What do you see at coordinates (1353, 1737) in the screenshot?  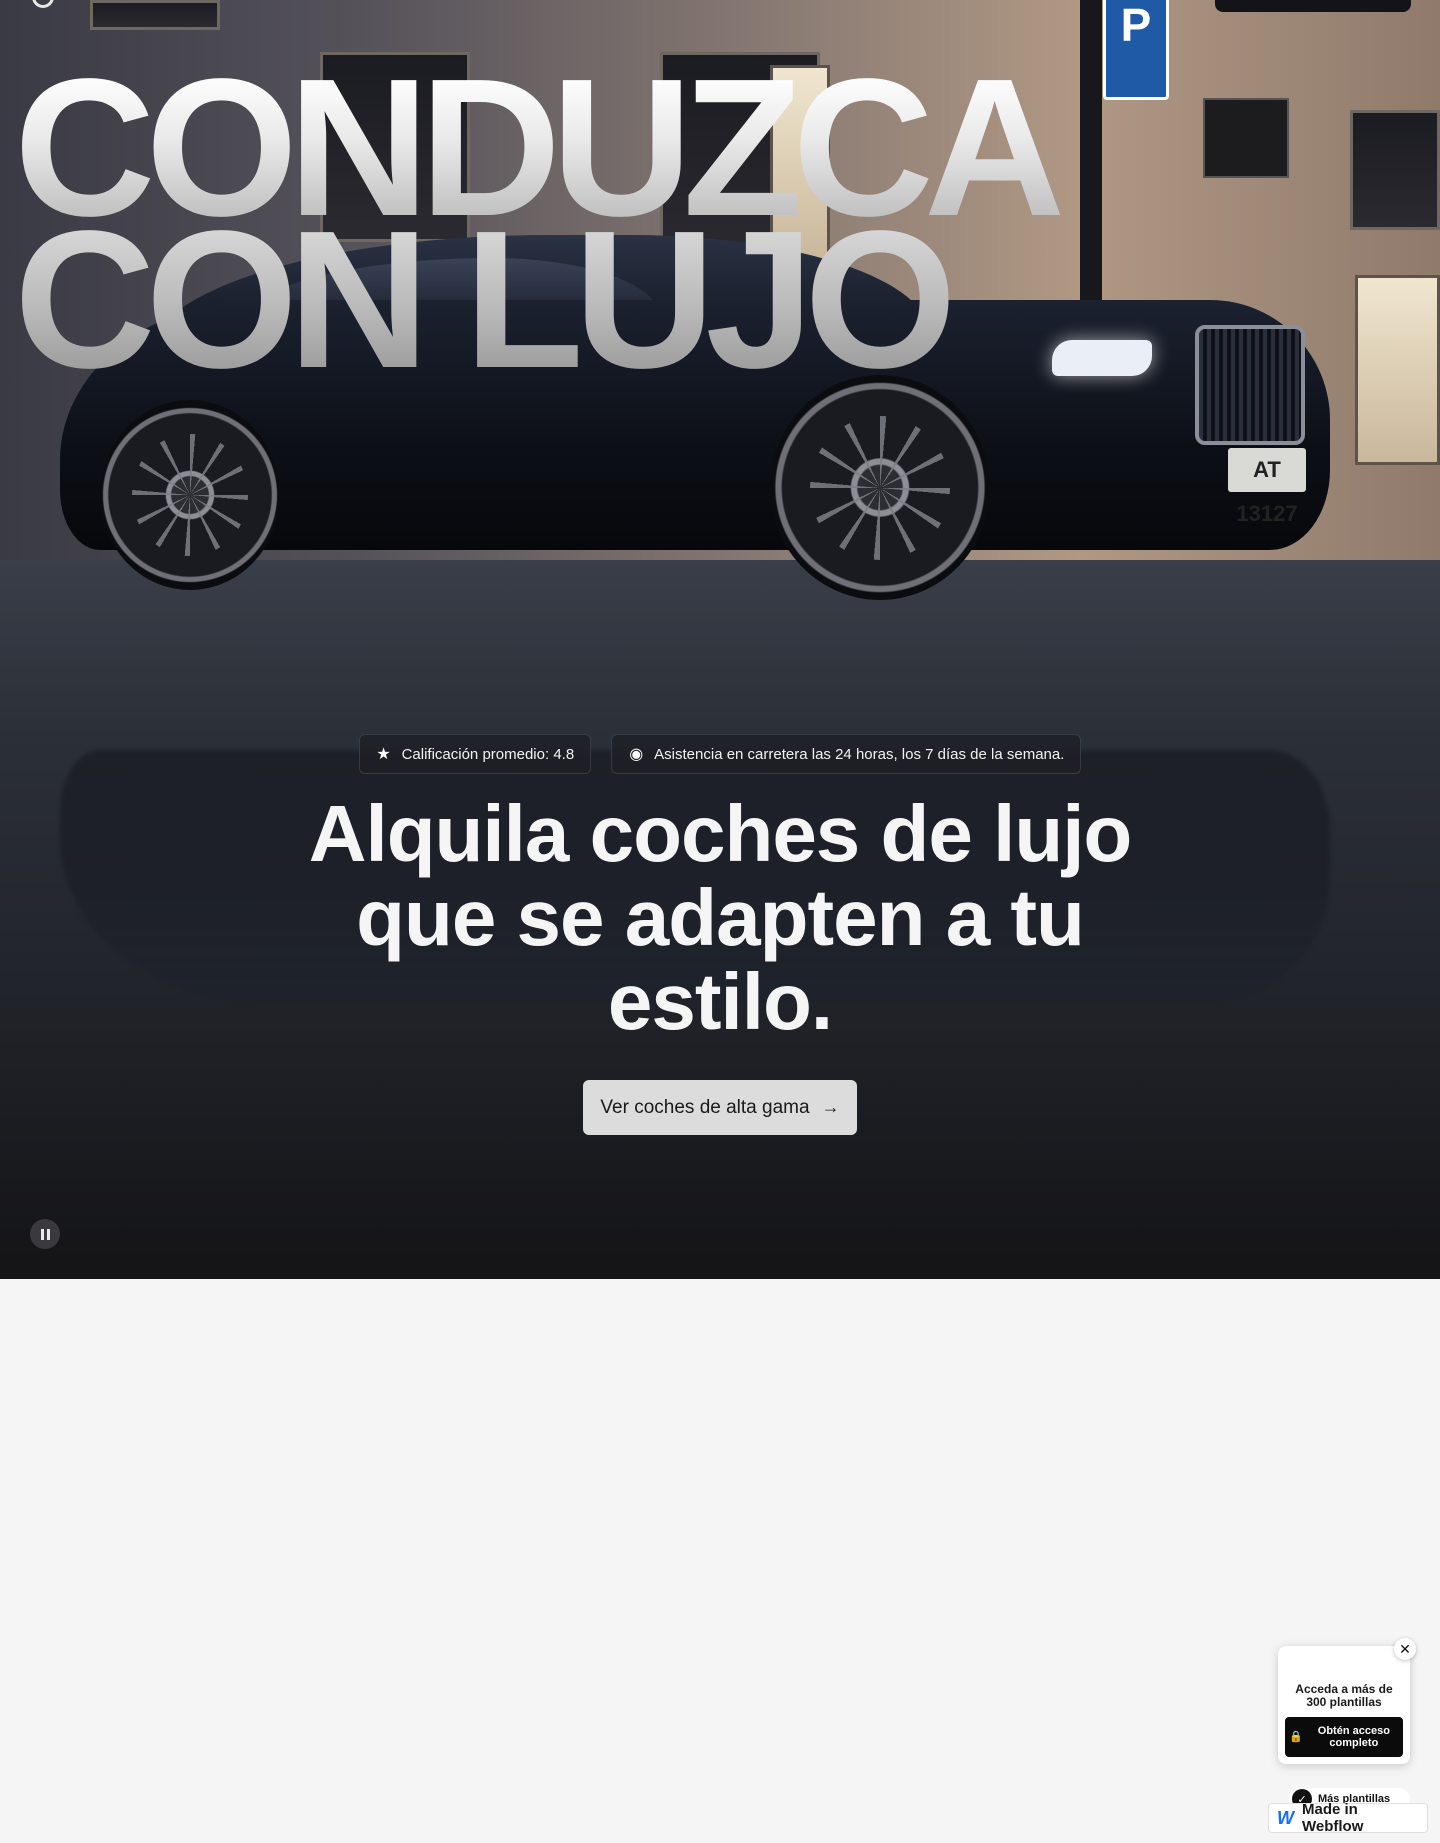 I see `get-full-access-label: Obtén acceso completo` at bounding box center [1353, 1737].